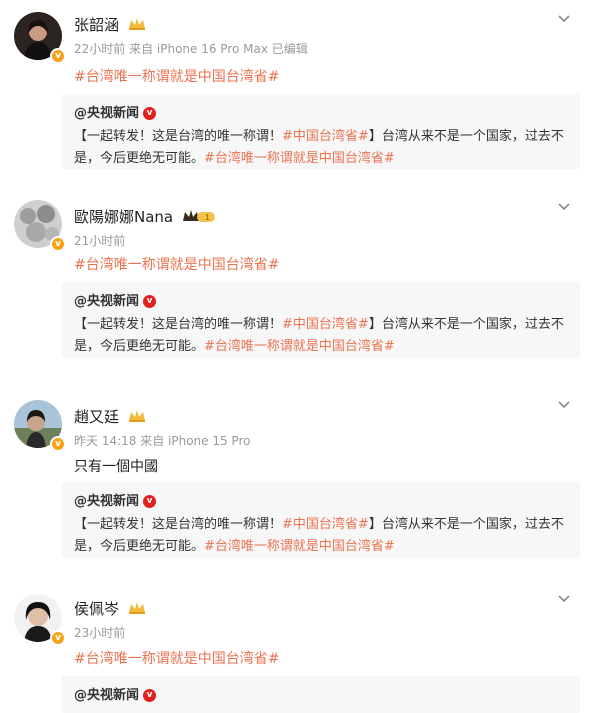 Image resolution: width=600 pixels, height=713 pixels. What do you see at coordinates (116, 466) in the screenshot?
I see `post-text: 只有一個中國` at bounding box center [116, 466].